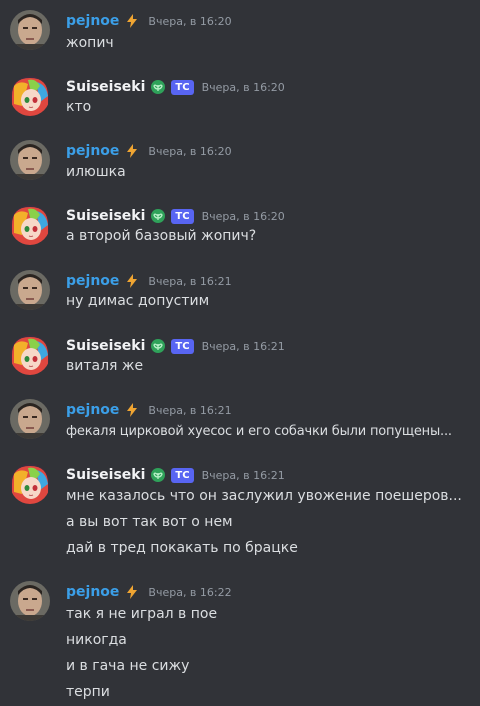 This screenshot has width=480, height=706. Describe the element at coordinates (105, 366) in the screenshot. I see `message-text: виталя же` at that location.